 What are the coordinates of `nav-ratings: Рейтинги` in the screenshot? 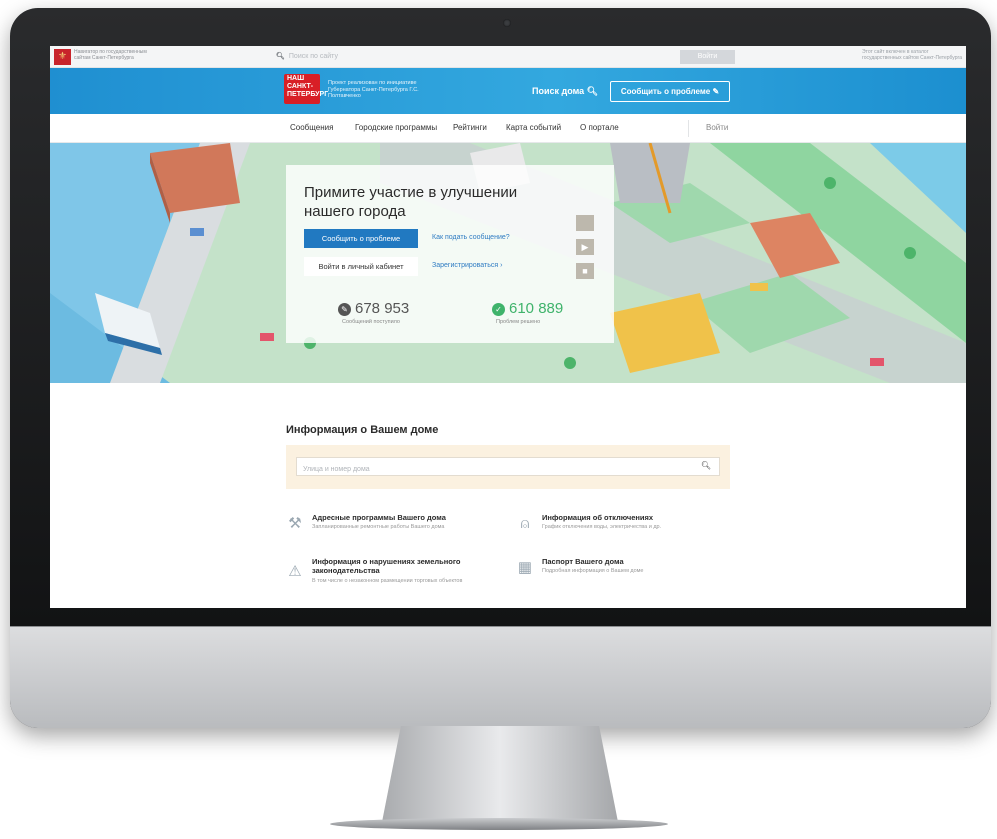 It's located at (470, 127).